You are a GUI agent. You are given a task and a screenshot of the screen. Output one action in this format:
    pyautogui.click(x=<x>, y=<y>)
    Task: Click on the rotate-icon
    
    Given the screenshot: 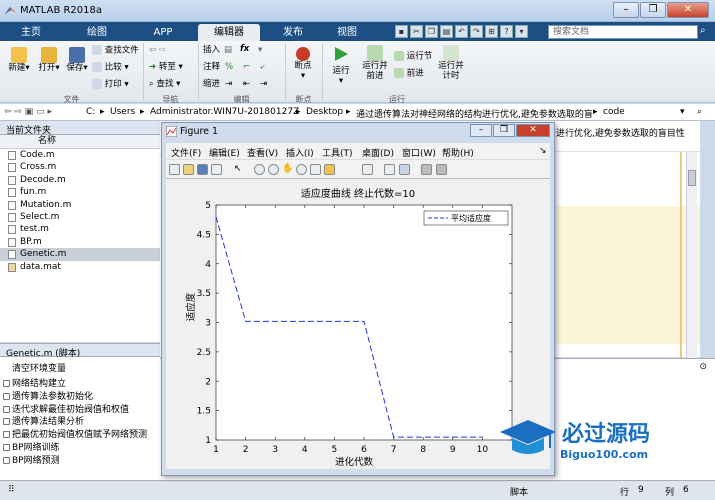 What is the action you would take?
    pyautogui.click(x=301, y=169)
    